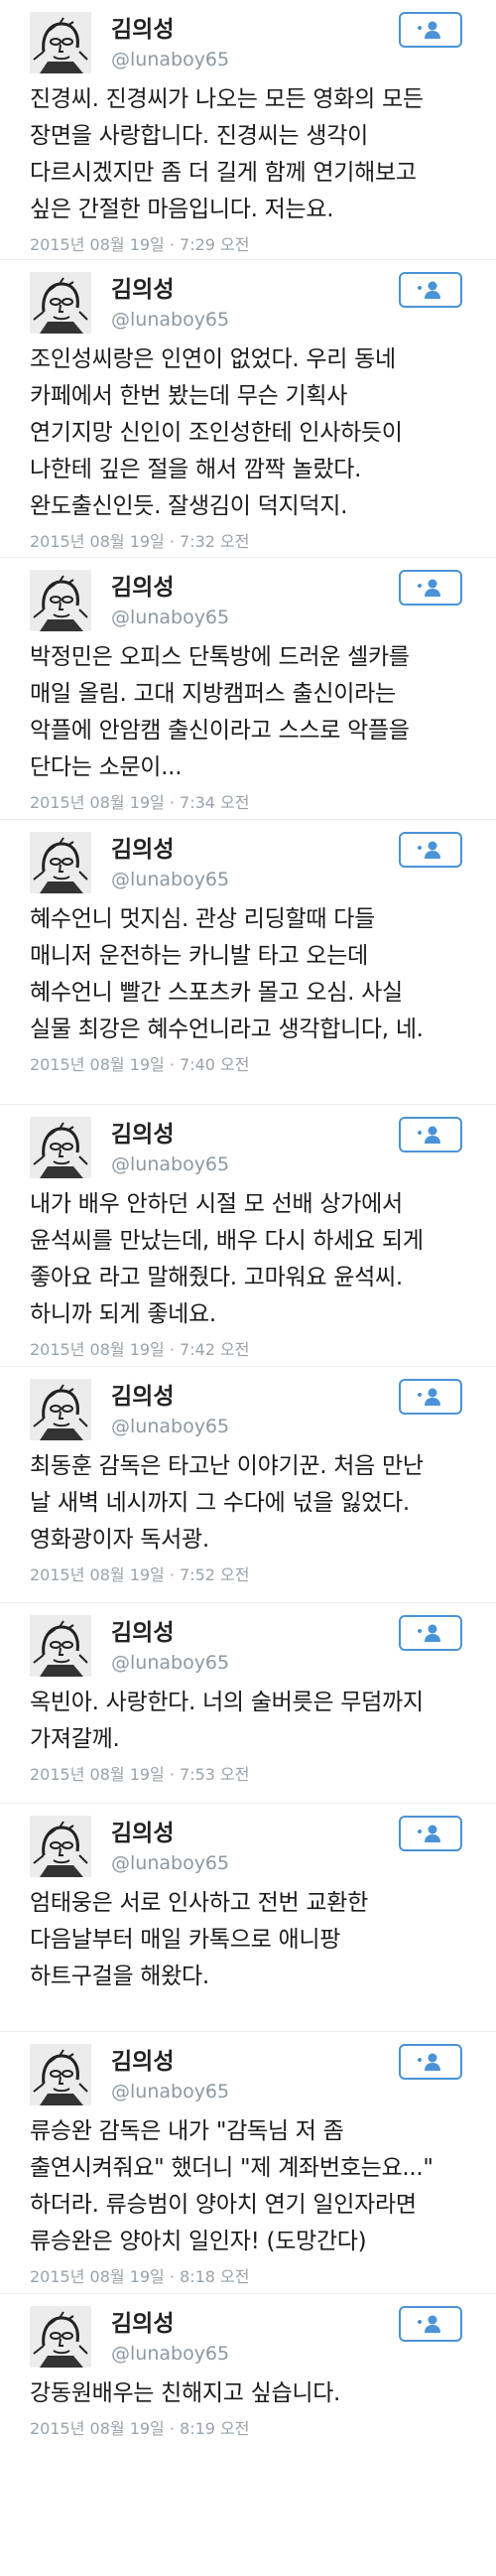  I want to click on tweet-timestamp: 2015년 08월 19일 · 7:34 오전, so click(248, 800).